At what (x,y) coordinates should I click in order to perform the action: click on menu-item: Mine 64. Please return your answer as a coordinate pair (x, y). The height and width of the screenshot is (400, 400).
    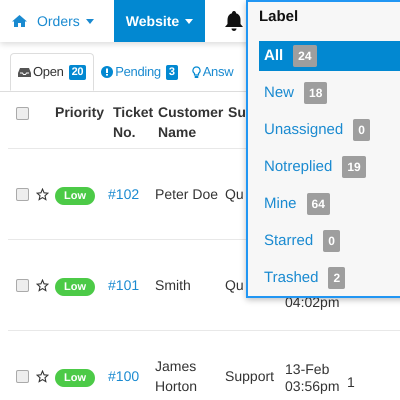
    Looking at the image, I should click on (329, 204).